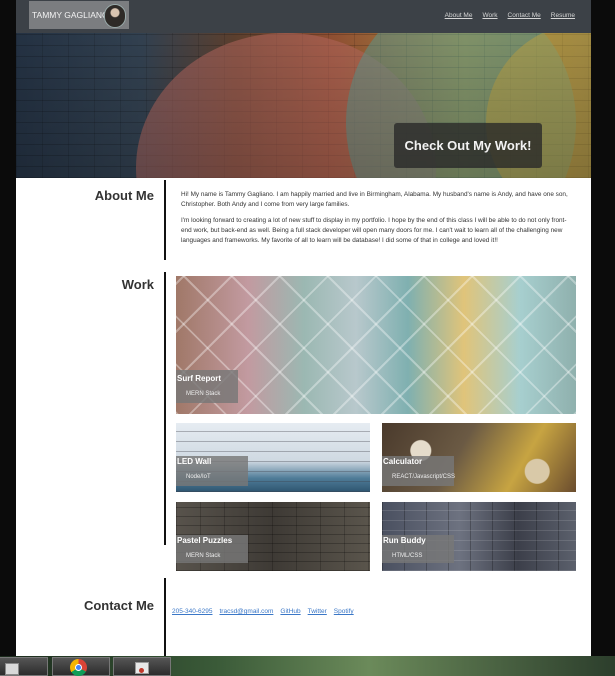  I want to click on about-title: About Me, so click(124, 195).